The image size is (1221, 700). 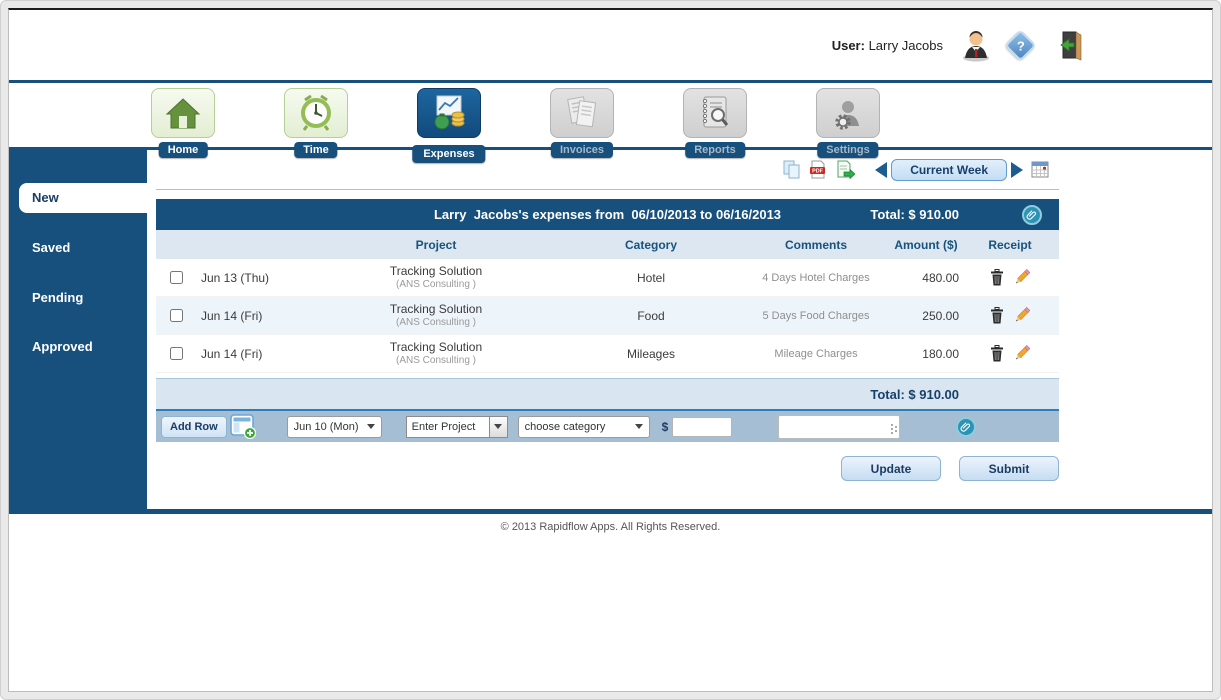 What do you see at coordinates (194, 426) in the screenshot?
I see `add-row-button: Add Row` at bounding box center [194, 426].